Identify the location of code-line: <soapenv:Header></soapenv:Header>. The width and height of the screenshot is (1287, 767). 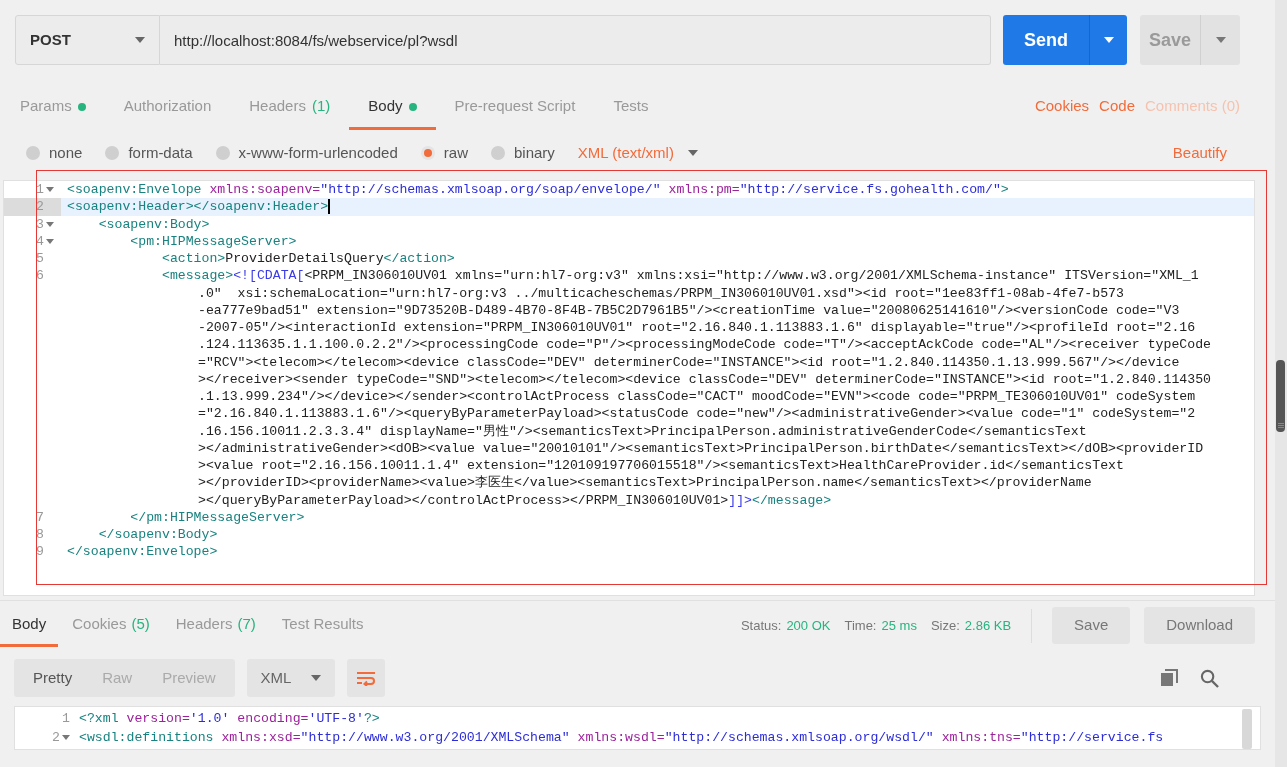
(198, 207).